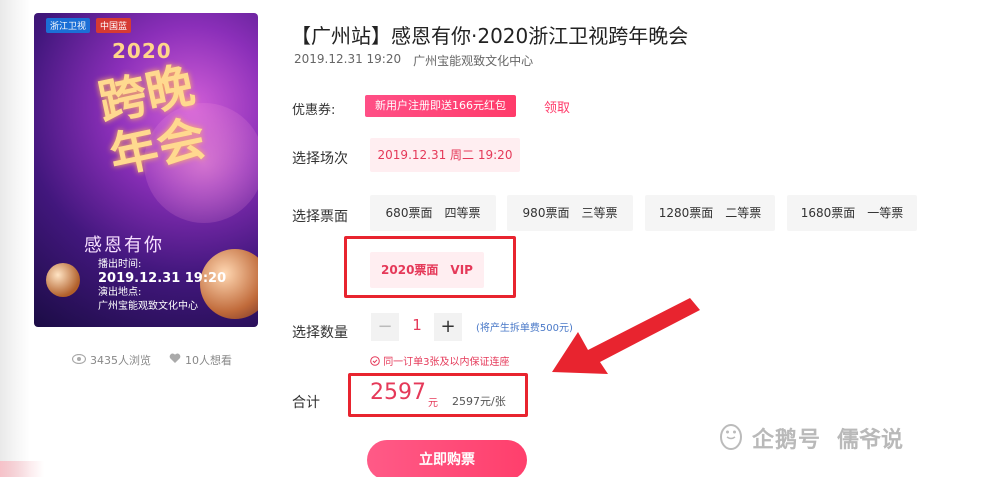 This screenshot has width=1000, height=477. Describe the element at coordinates (376, 362) in the screenshot. I see `check-circle-icon` at that location.